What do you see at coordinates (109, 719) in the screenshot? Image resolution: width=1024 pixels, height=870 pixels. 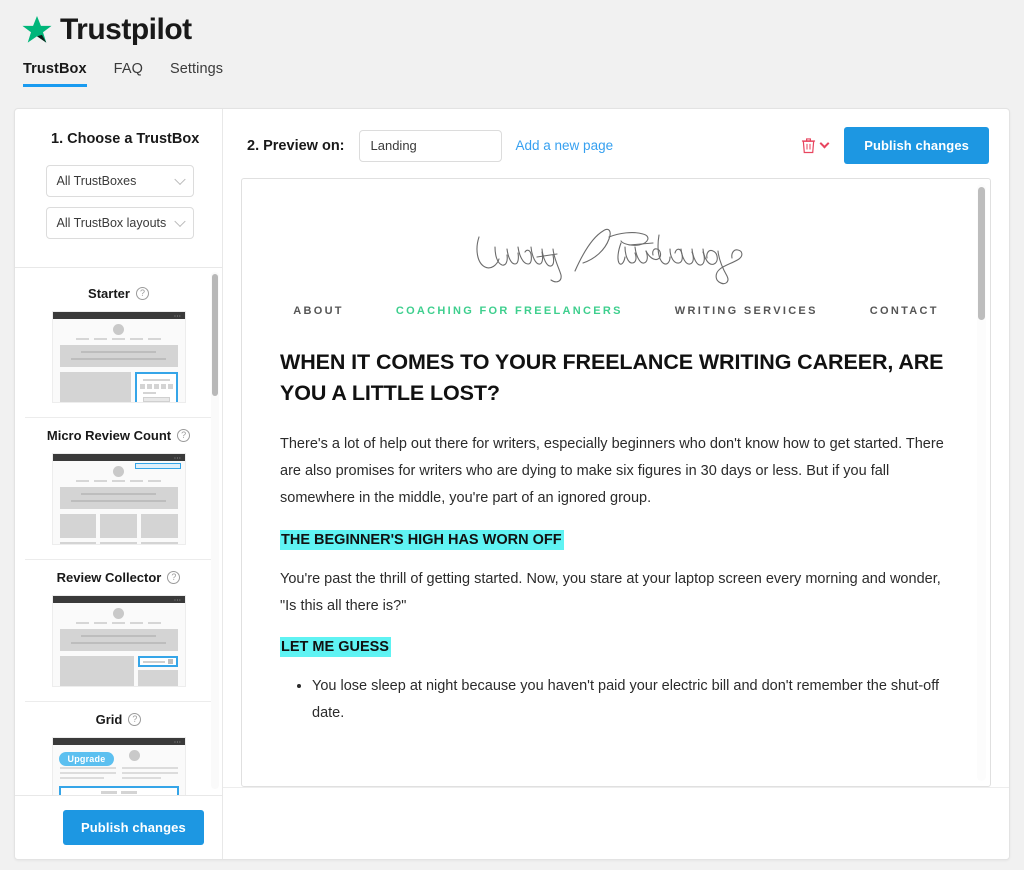 I see `trustbox-name: Grid` at bounding box center [109, 719].